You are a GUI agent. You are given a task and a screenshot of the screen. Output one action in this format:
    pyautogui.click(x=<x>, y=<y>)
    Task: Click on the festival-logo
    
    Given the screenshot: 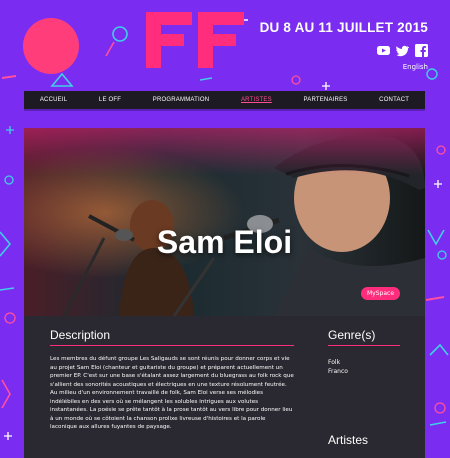 What is the action you would take?
    pyautogui.click(x=196, y=40)
    